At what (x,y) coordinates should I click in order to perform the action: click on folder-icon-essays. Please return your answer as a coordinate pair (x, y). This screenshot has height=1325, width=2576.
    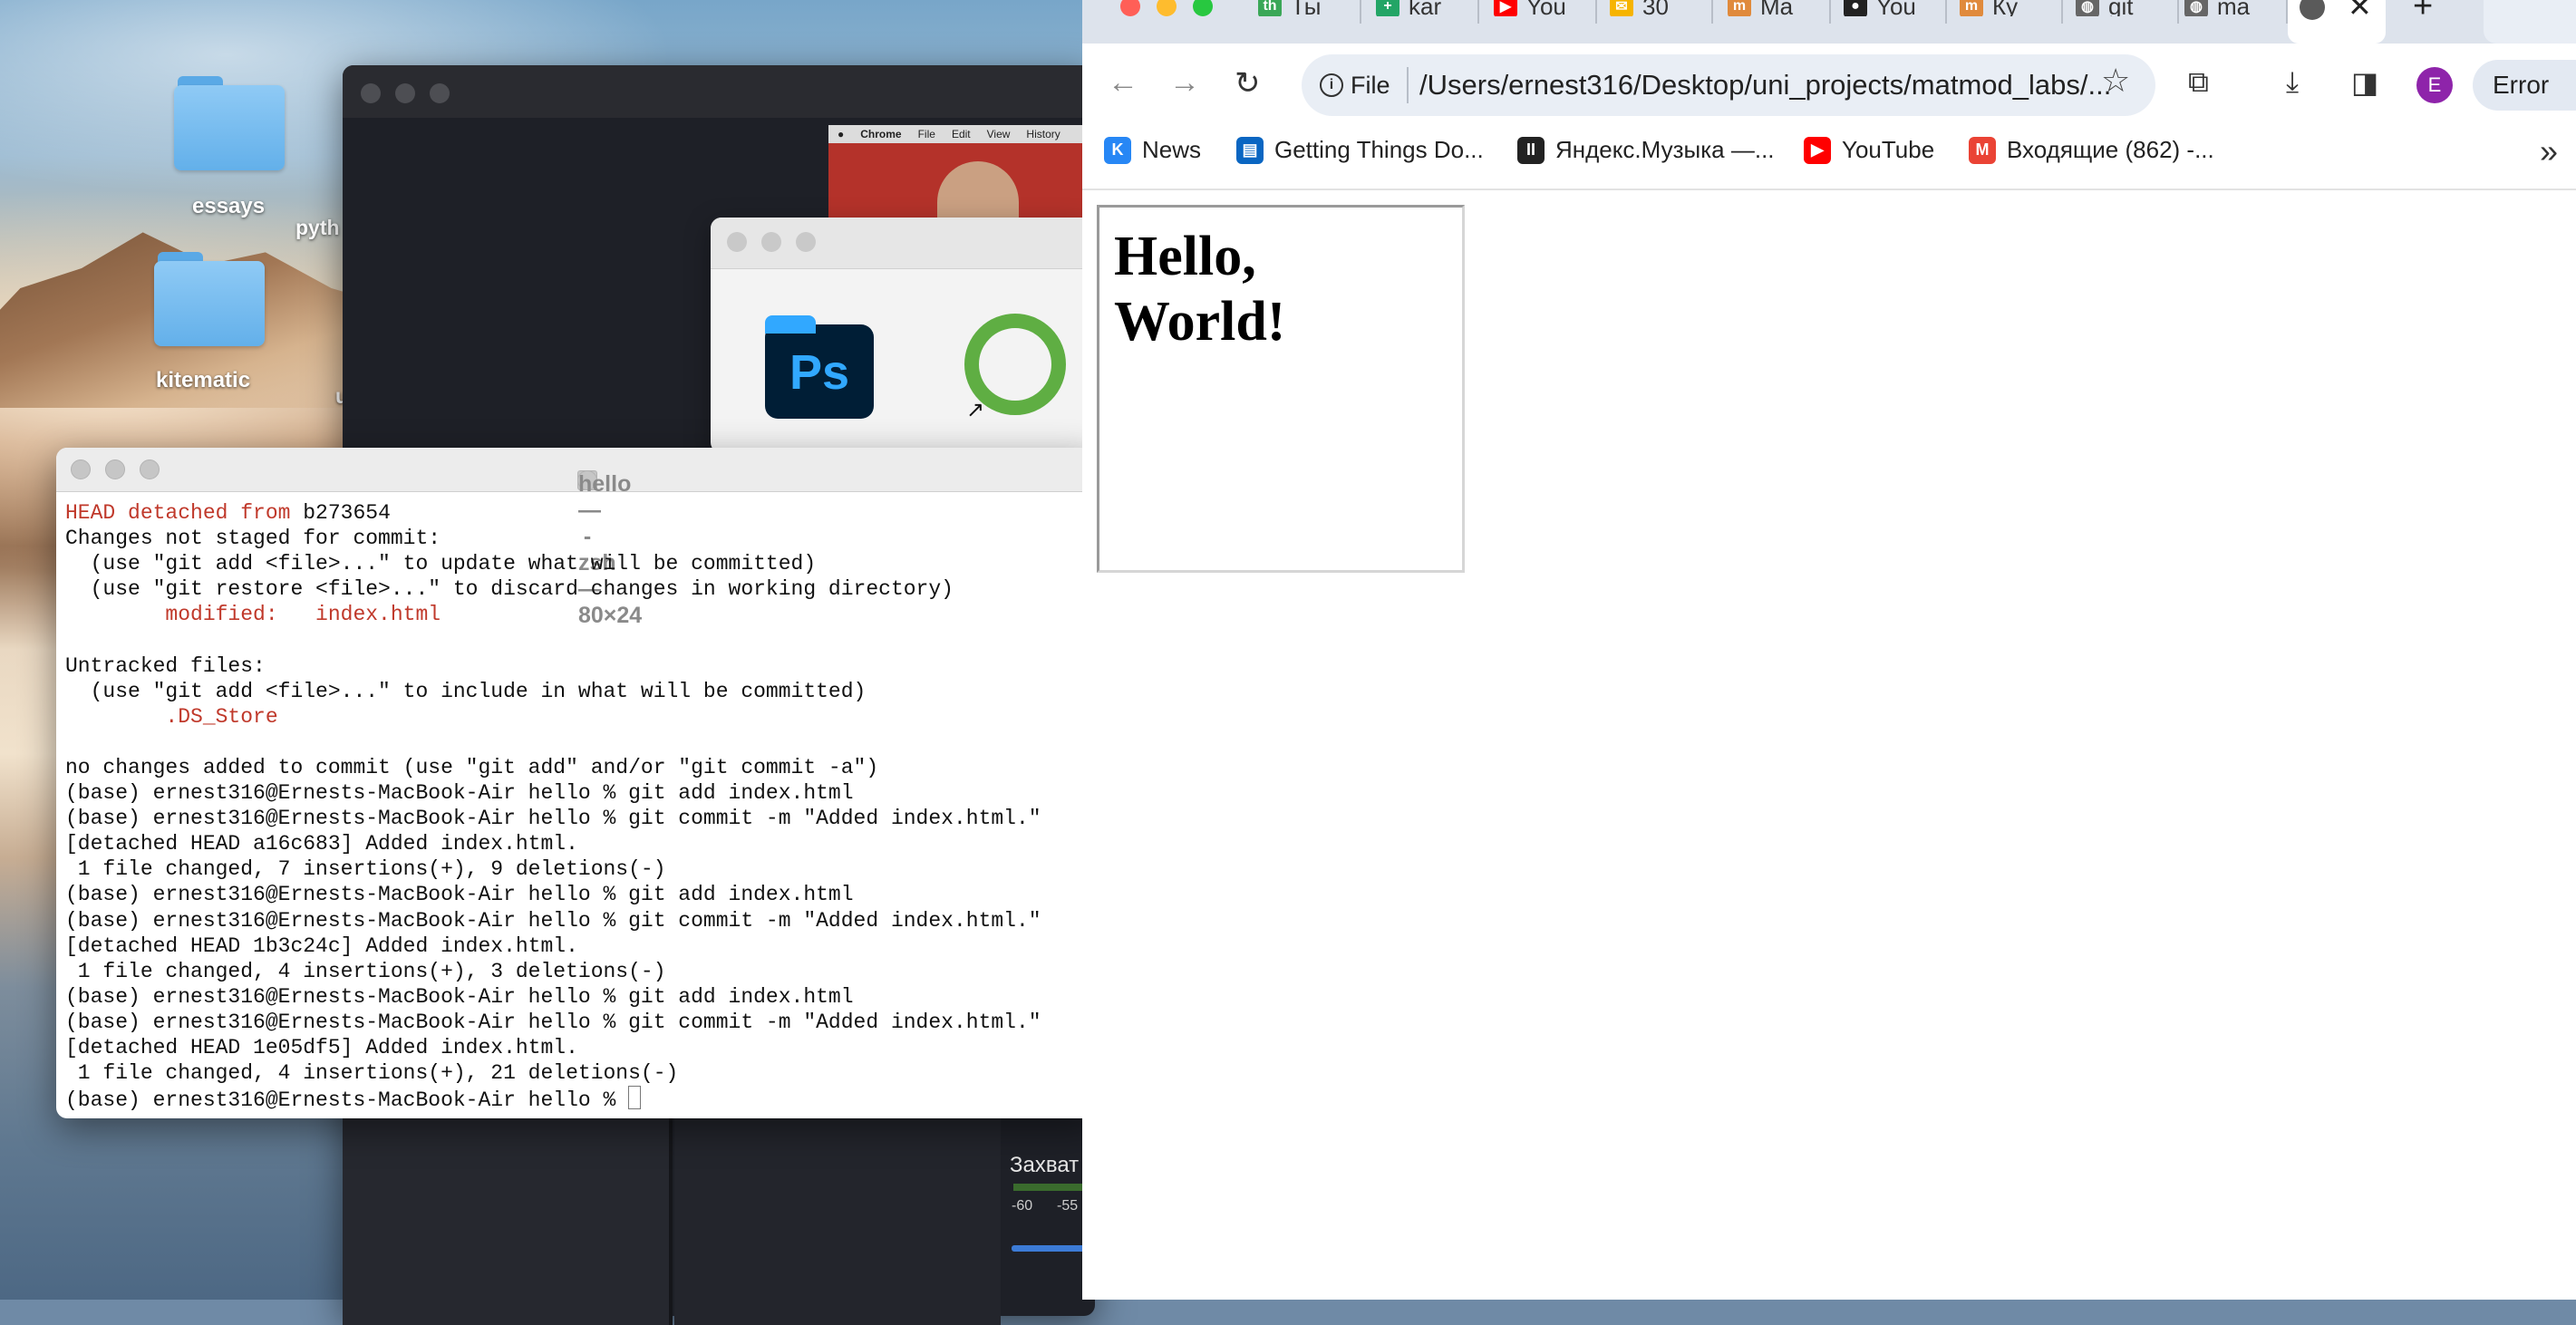
    Looking at the image, I should click on (229, 123).